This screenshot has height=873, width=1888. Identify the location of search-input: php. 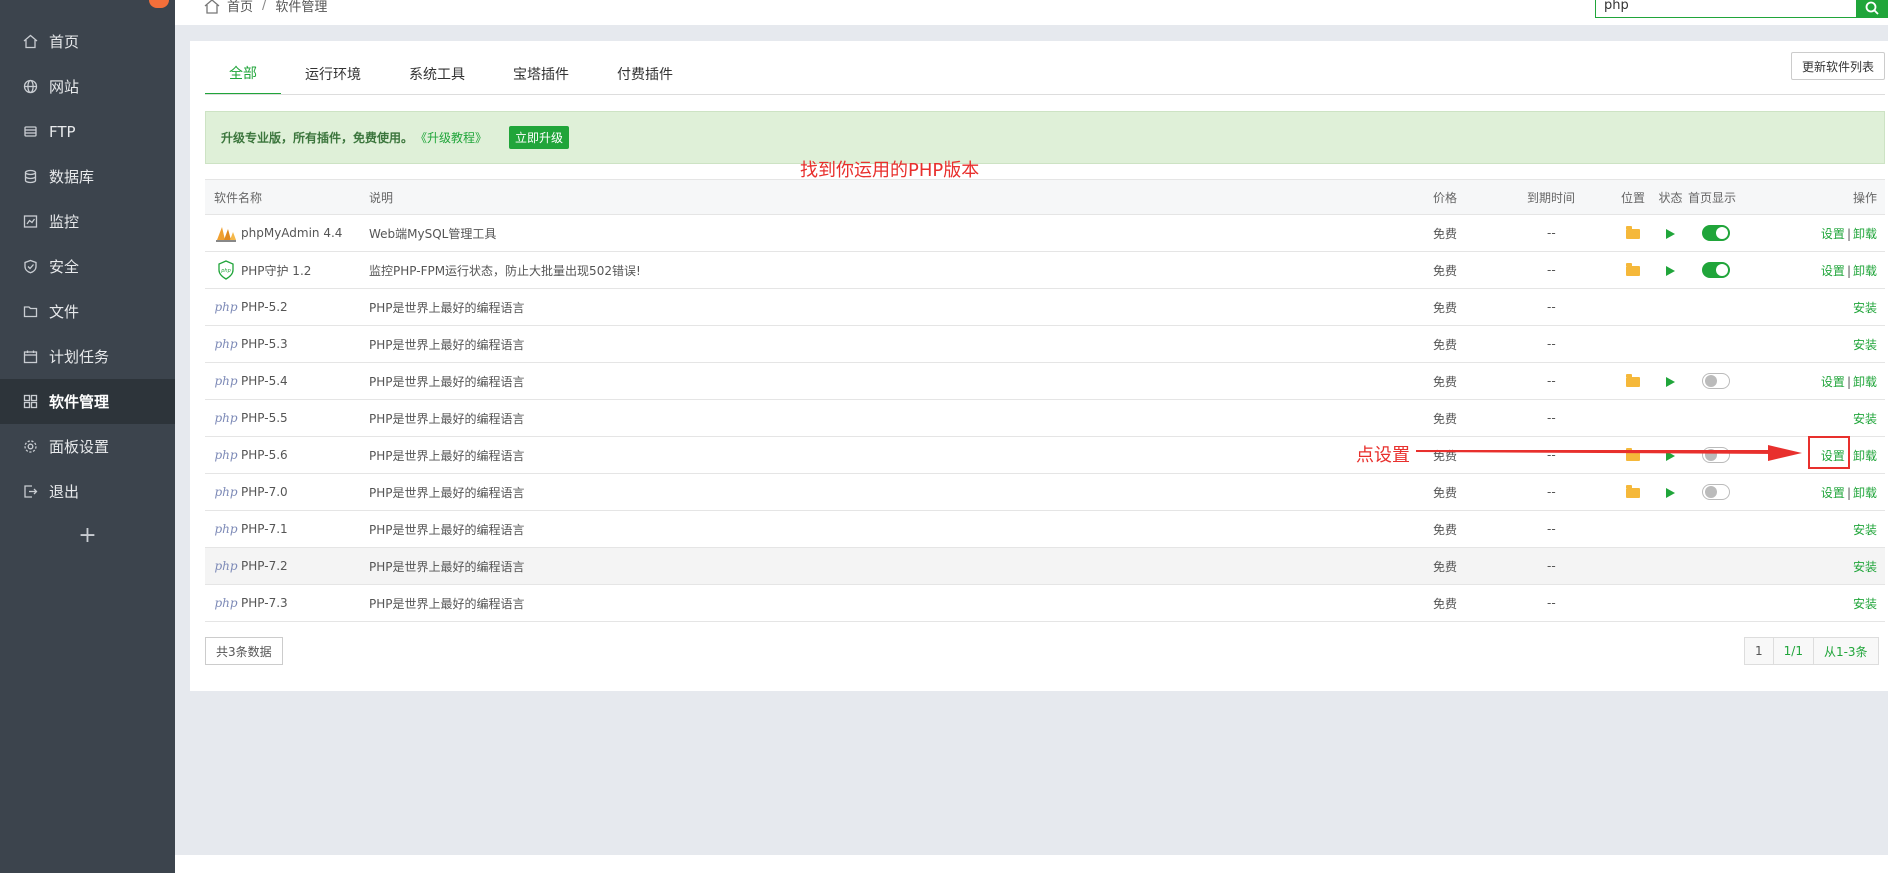
(1726, 9).